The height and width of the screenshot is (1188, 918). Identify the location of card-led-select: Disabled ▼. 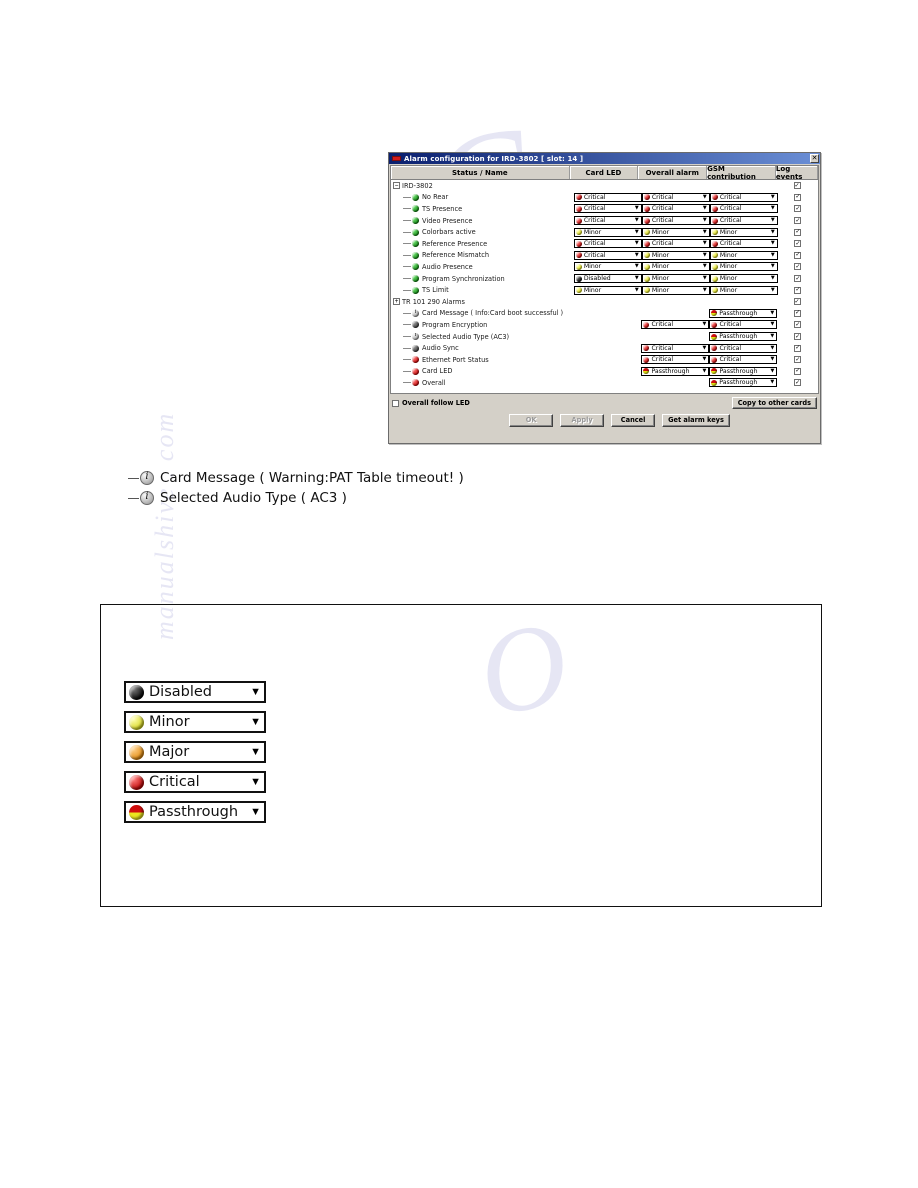
(607, 279).